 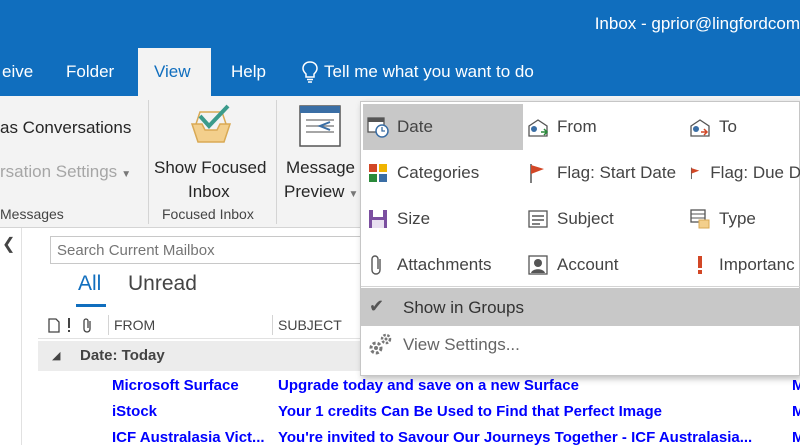 What do you see at coordinates (414, 218) in the screenshot?
I see `arrange-size-label: Size` at bounding box center [414, 218].